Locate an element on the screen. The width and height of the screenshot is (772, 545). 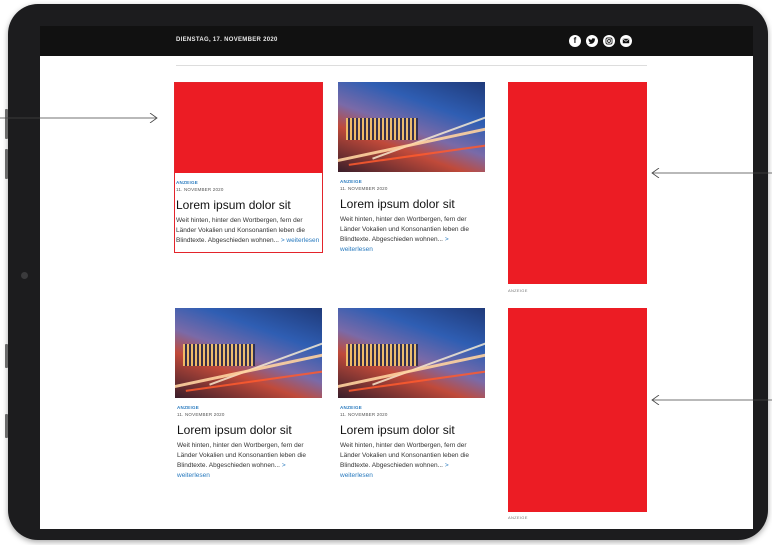
current-date: DIENSTAG, 17. NOVEMBER 2020 is located at coordinates (227, 40).